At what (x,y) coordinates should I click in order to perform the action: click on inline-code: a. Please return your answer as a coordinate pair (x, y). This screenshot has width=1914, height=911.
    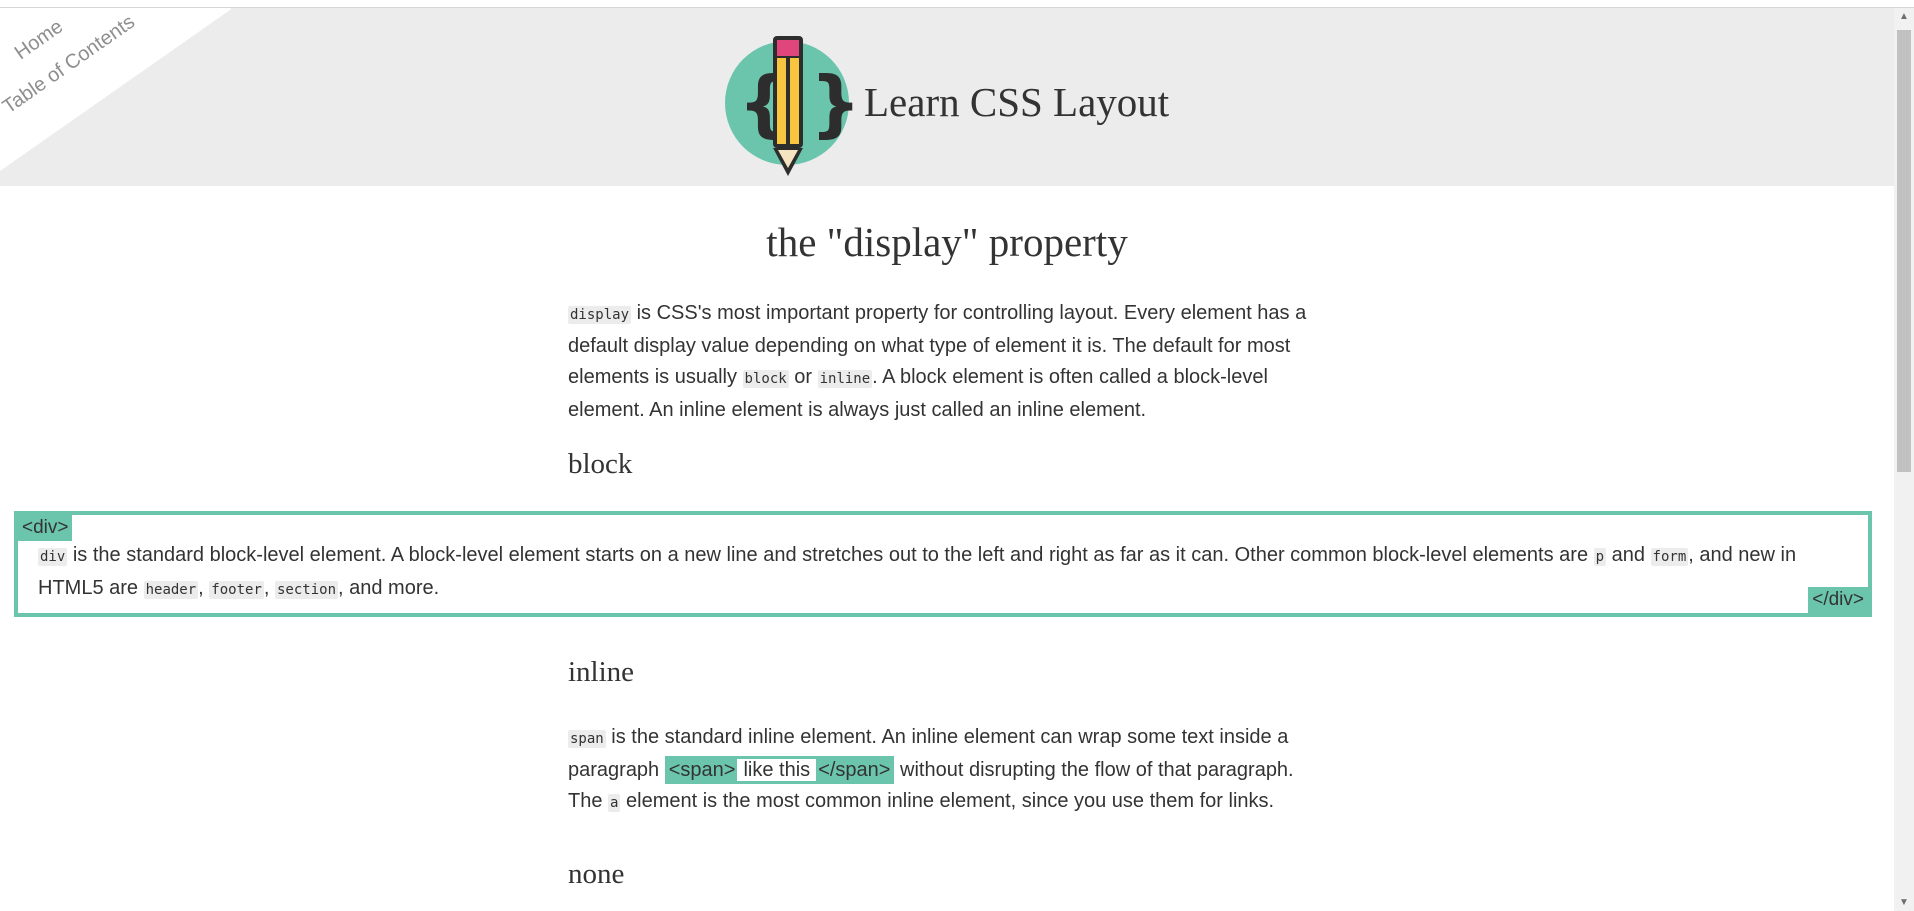
    Looking at the image, I should click on (614, 803).